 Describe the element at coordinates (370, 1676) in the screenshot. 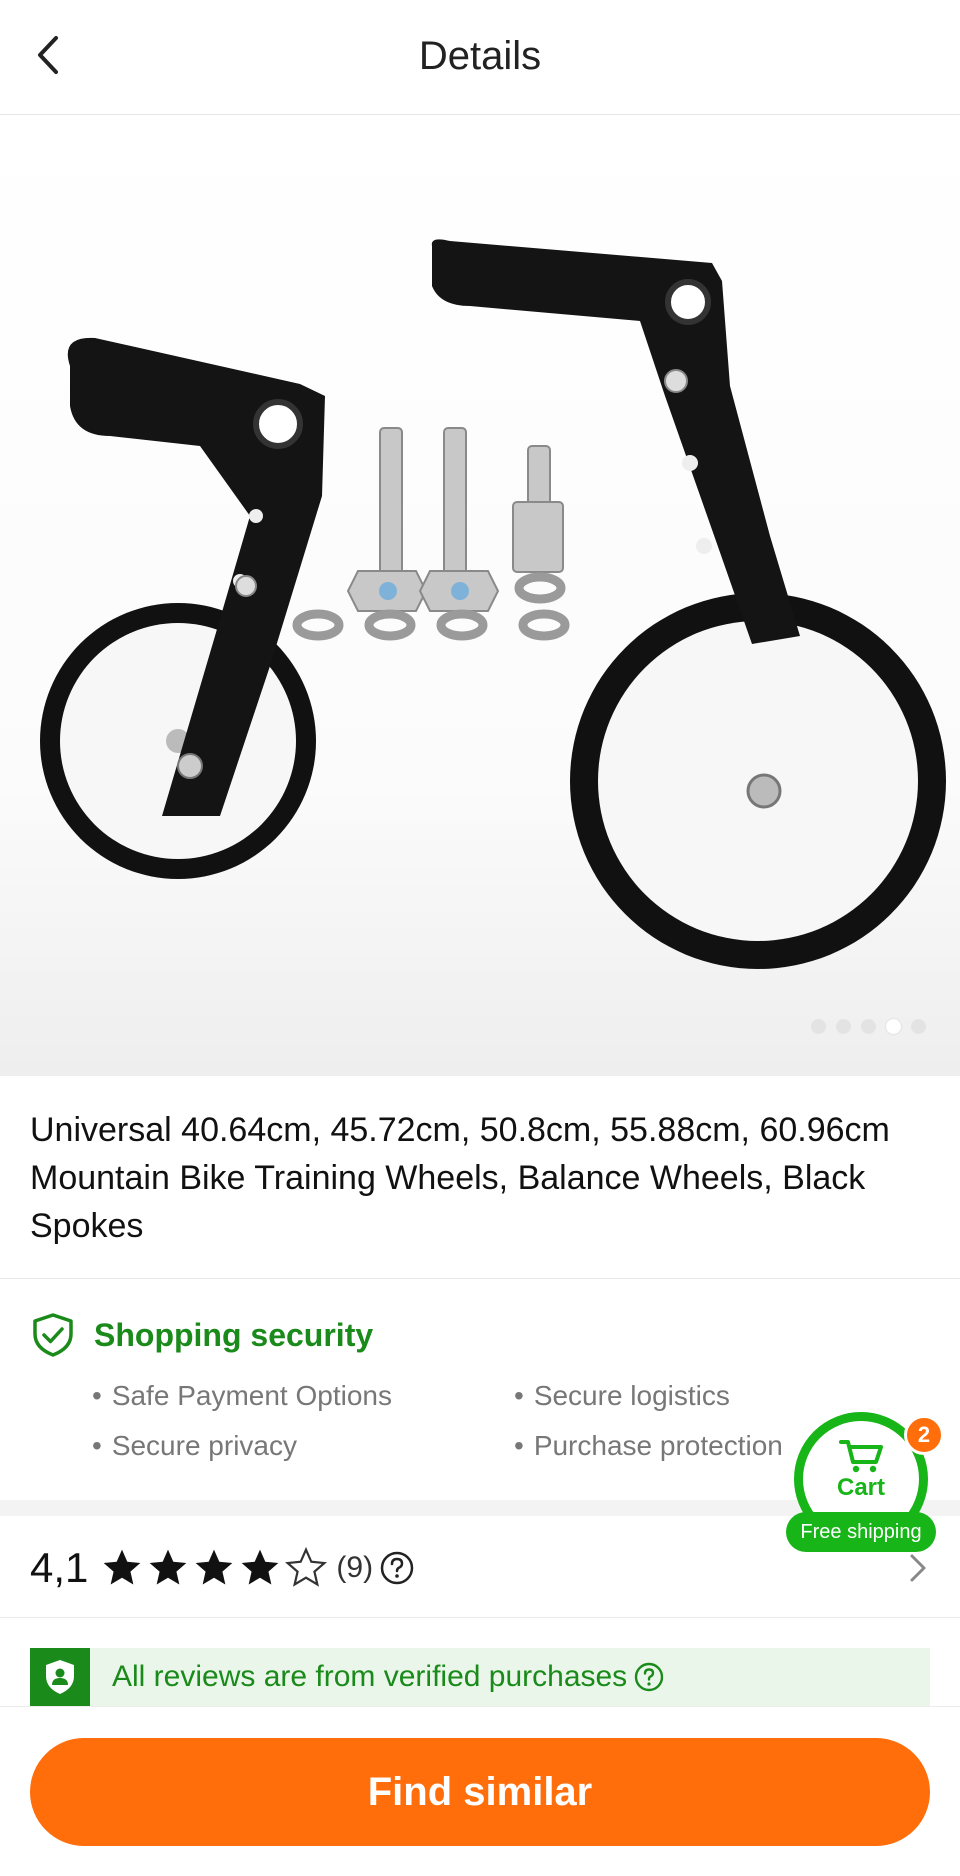

I see `verified-reviews-text: All reviews are from verified purchases` at that location.